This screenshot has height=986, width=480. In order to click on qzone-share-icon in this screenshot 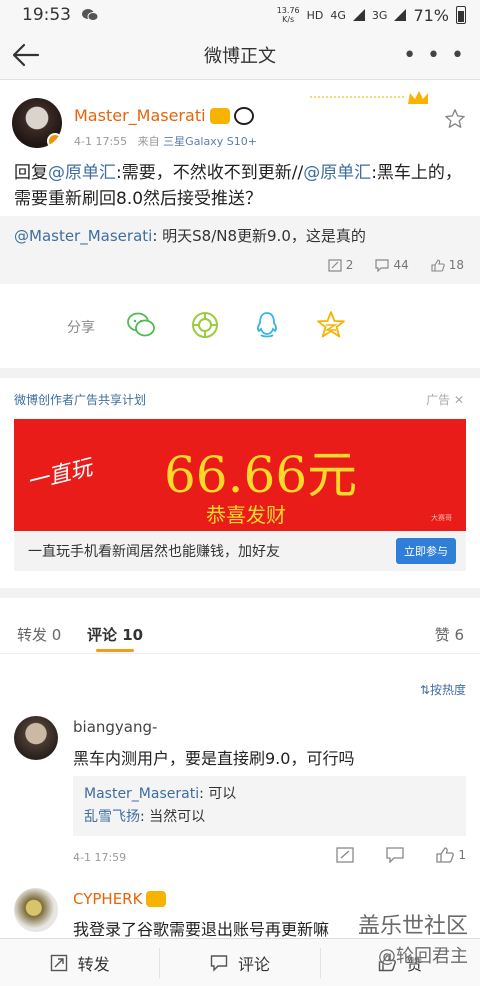, I will do `click(331, 325)`.